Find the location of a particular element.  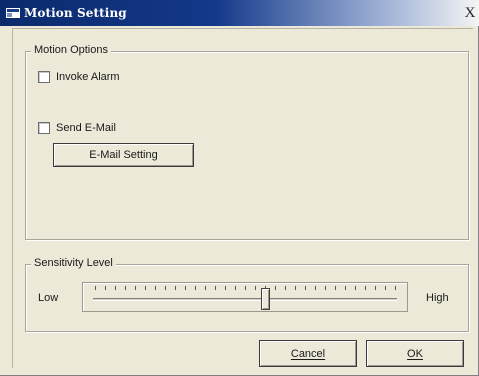

ok-button-label: OK is located at coordinates (415, 353).